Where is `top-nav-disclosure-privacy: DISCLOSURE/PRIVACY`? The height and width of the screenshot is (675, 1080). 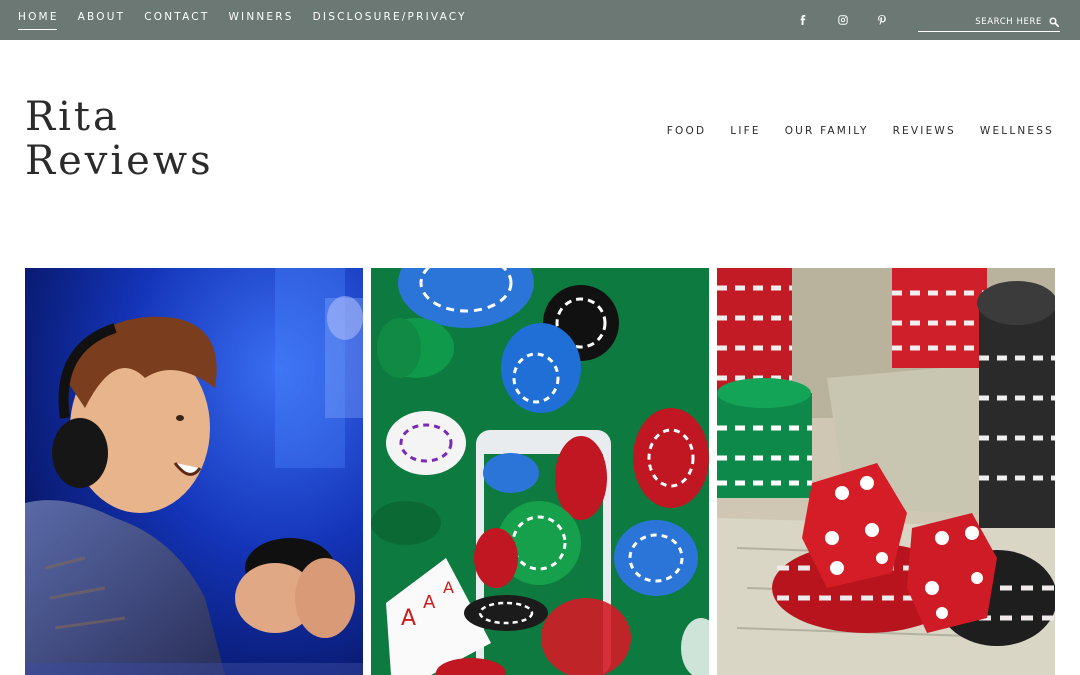
top-nav-disclosure-privacy: DISCLOSURE/PRIVACY is located at coordinates (390, 16).